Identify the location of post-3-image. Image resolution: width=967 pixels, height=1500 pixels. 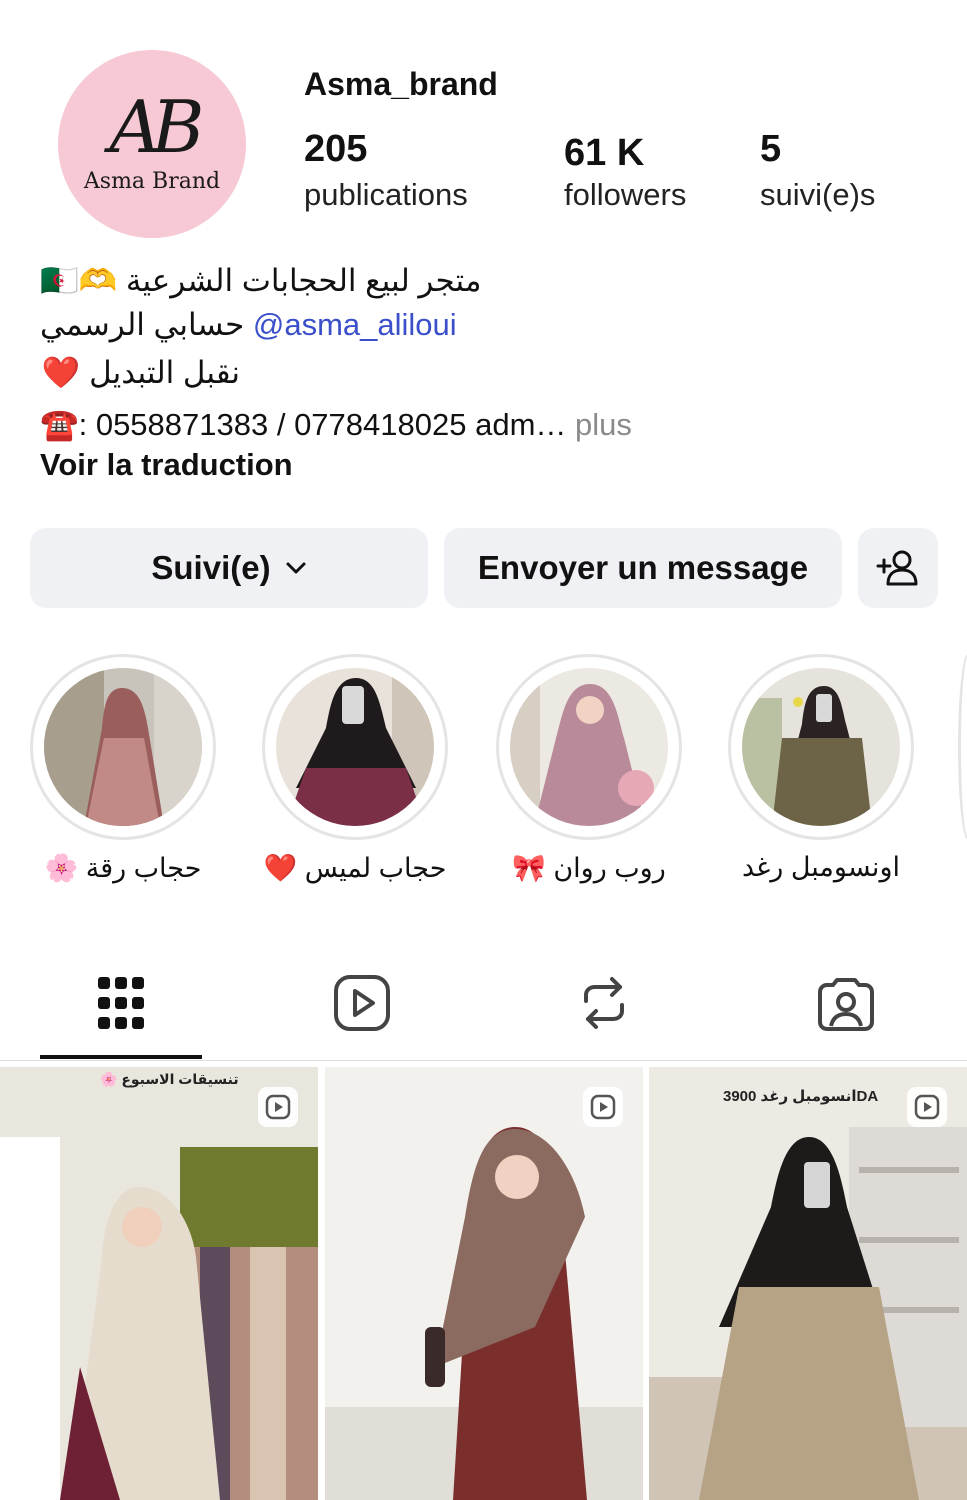
(808, 1283).